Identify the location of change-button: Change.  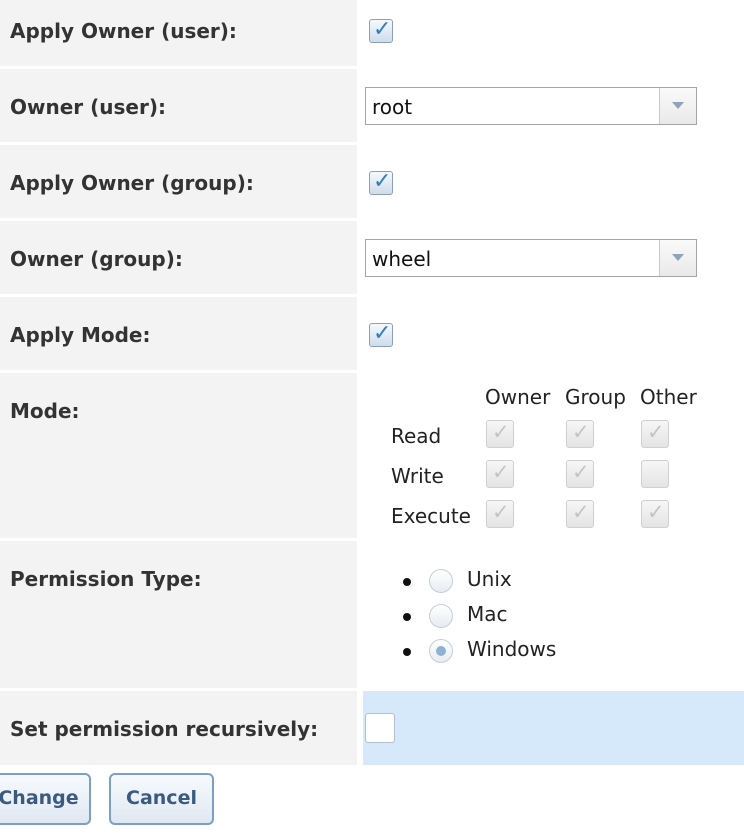
(45, 799).